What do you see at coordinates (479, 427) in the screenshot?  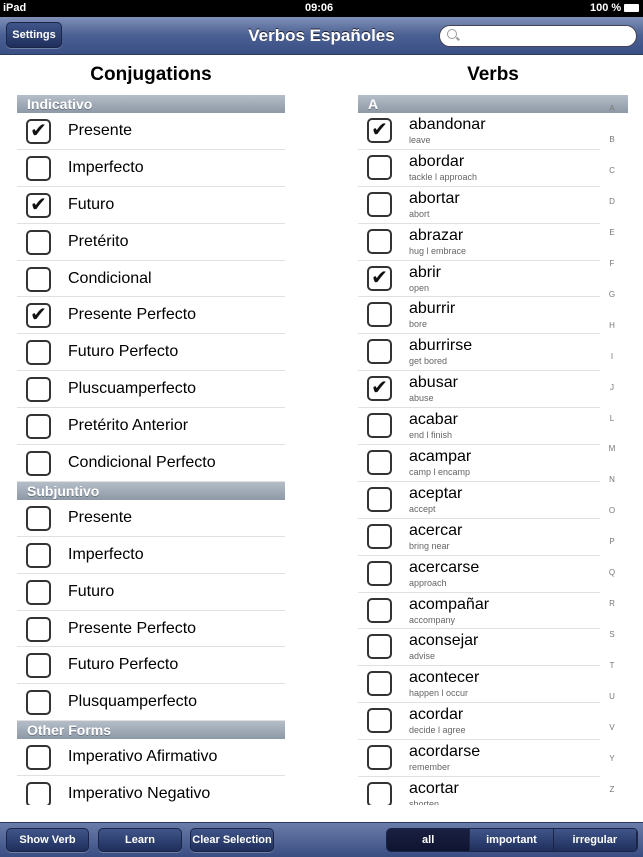 I see `verb-row: acabar end l finish` at bounding box center [479, 427].